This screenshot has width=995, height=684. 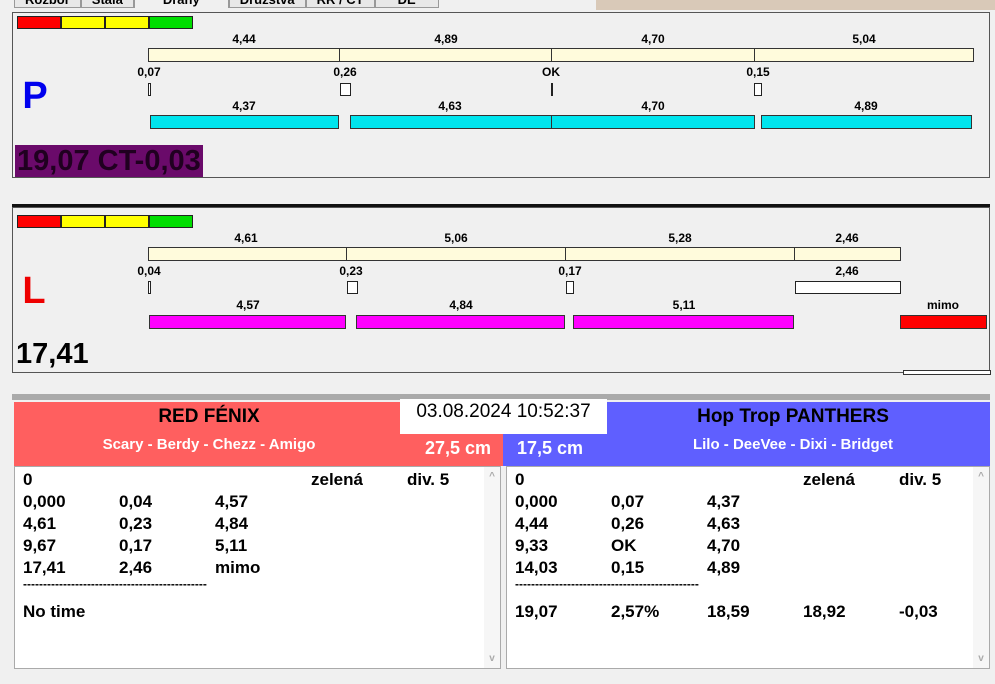 I want to click on lane-letter: P, so click(x=35, y=96).